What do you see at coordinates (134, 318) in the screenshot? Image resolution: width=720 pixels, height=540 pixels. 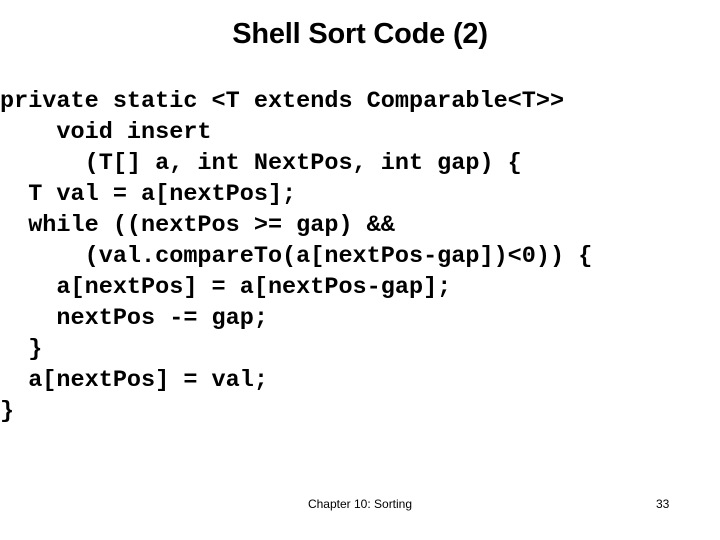 I see `code-line: nextPos -= gap;` at bounding box center [134, 318].